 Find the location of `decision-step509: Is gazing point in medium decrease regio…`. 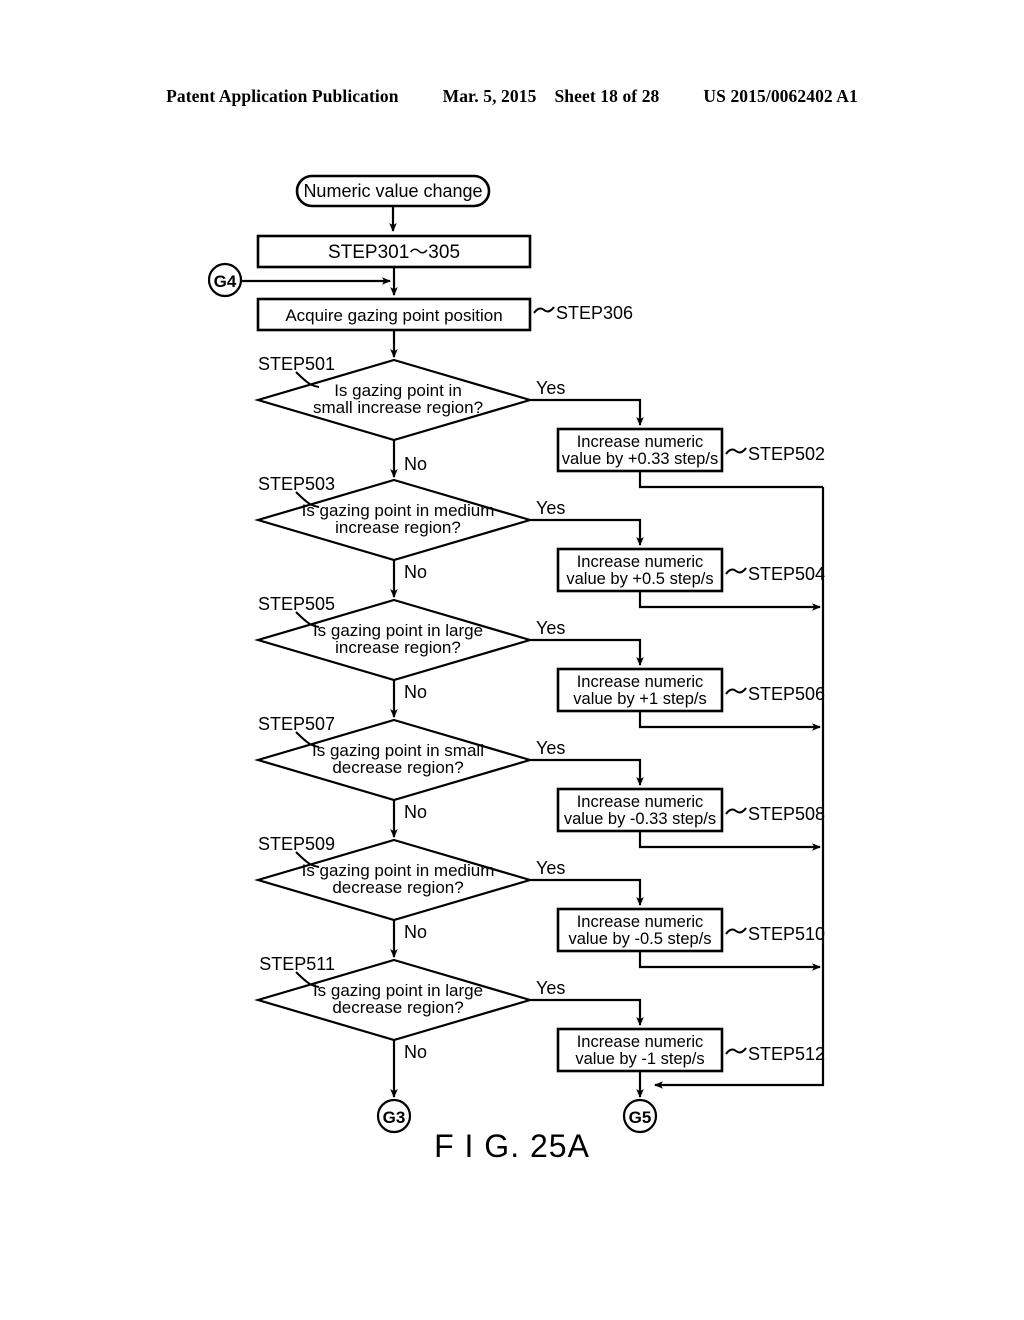

decision-step509: Is gazing point in medium decrease regio… is located at coordinates (394, 878).